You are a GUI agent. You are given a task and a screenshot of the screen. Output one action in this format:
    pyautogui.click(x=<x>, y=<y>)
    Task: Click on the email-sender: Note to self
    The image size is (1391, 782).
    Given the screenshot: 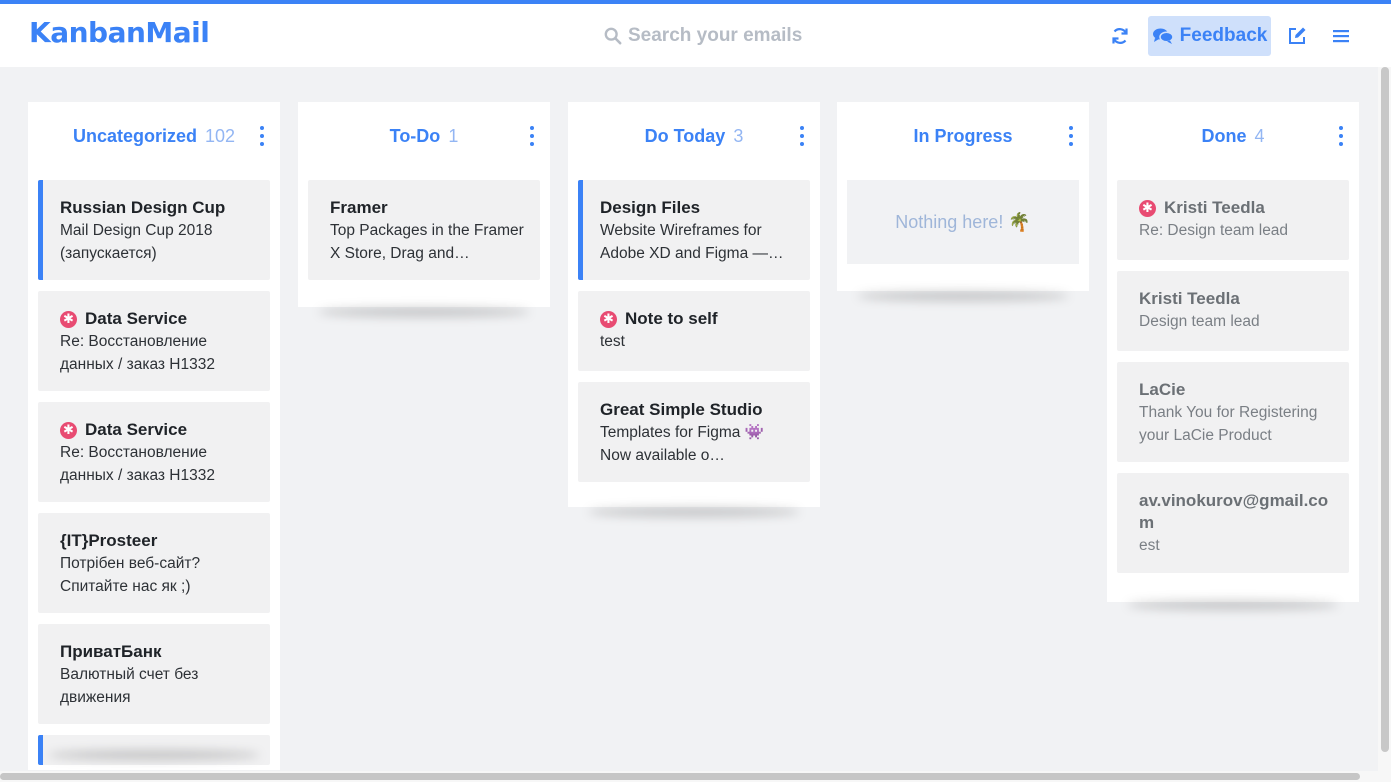 What is the action you would take?
    pyautogui.click(x=671, y=318)
    